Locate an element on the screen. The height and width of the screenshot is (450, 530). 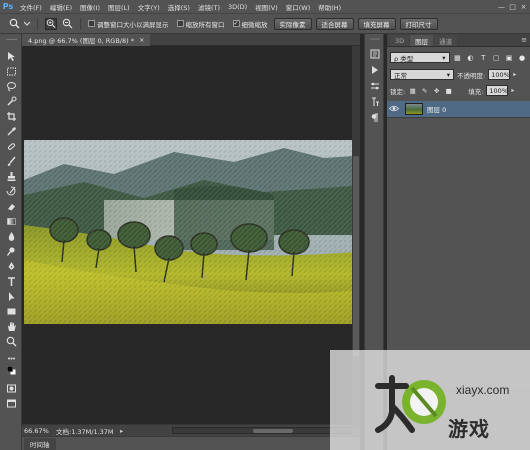
timeline-tab: 时间轴 is located at coordinates (40, 444).